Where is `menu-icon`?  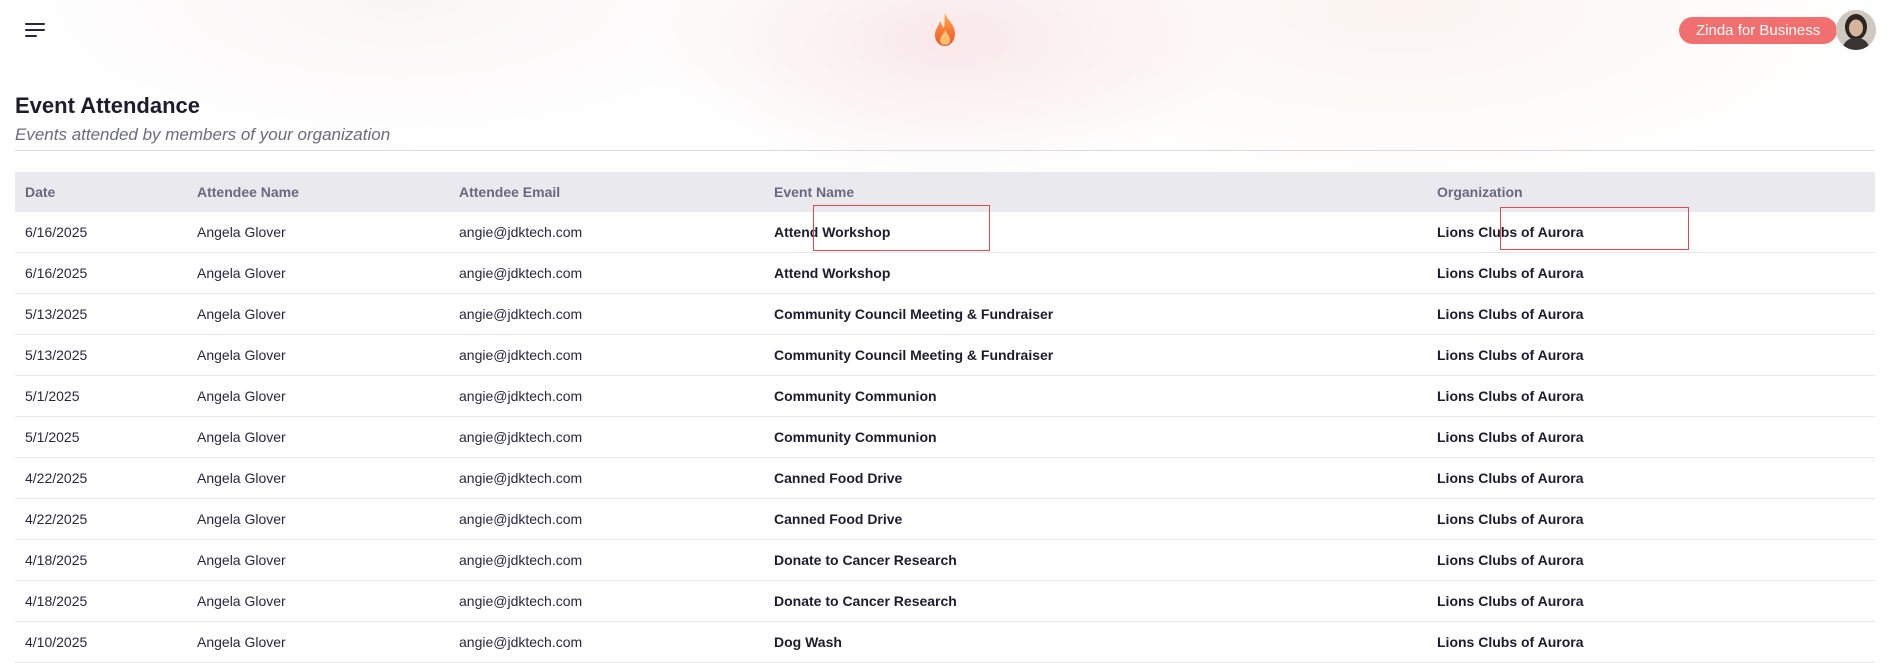 menu-icon is located at coordinates (35, 30).